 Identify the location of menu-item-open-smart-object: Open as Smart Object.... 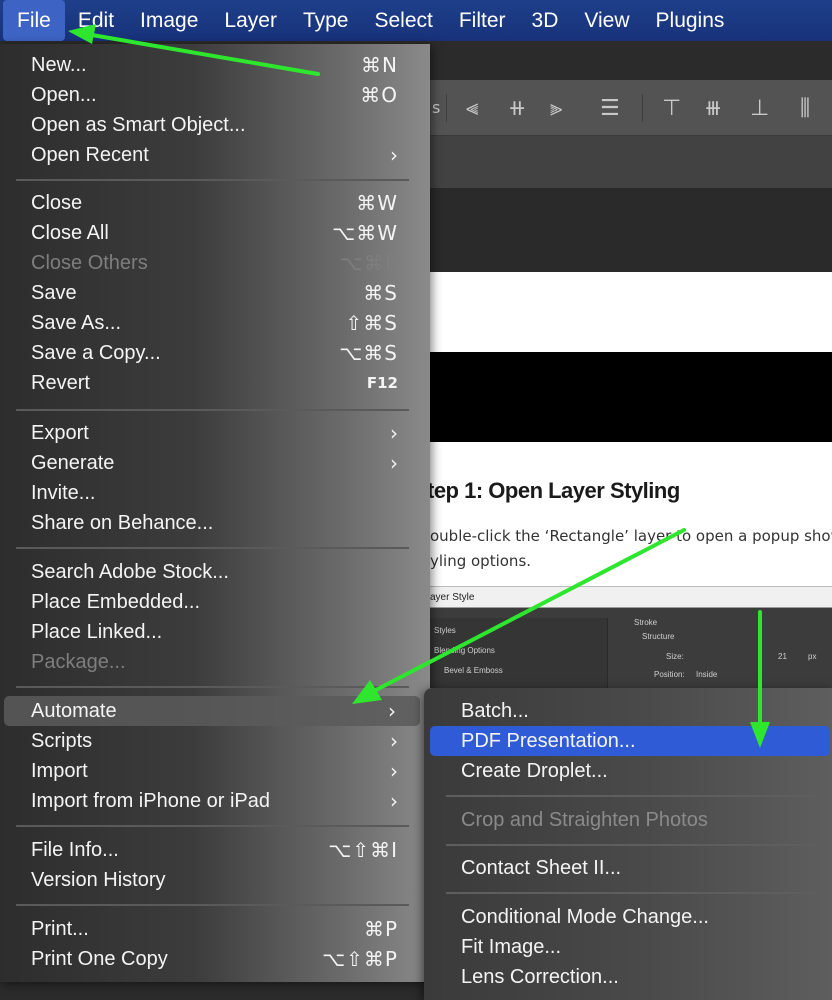
(213, 125).